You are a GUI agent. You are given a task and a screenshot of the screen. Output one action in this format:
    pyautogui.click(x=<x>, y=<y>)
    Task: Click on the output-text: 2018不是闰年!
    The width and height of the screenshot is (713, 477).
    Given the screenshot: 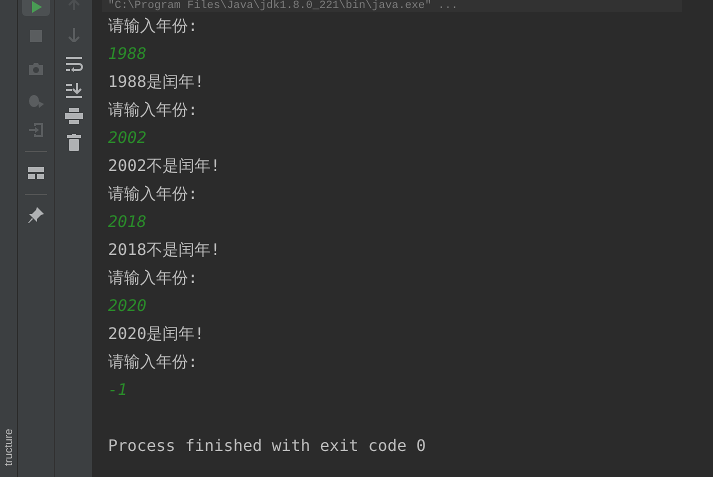 What is the action you would take?
    pyautogui.click(x=164, y=249)
    